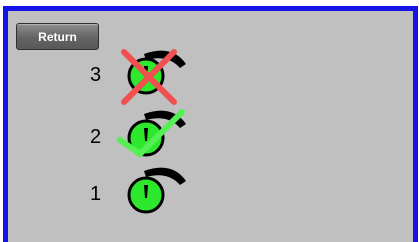 The image size is (419, 242). I want to click on level-number: 1, so click(96, 194).